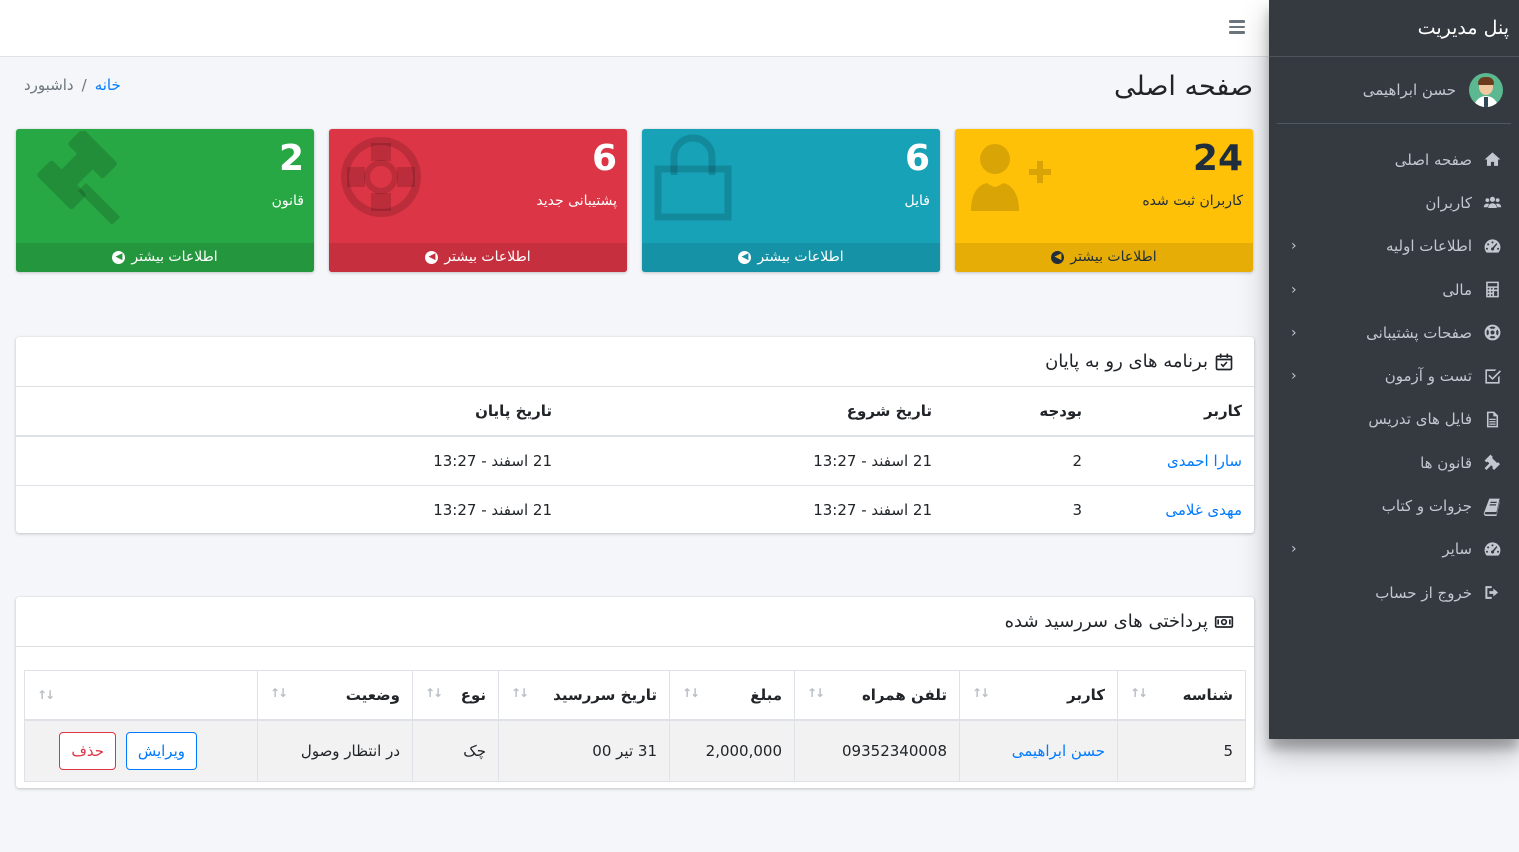 Image resolution: width=1519 pixels, height=852 pixels. I want to click on breadcrumb-current: داشبورد, so click(49, 85).